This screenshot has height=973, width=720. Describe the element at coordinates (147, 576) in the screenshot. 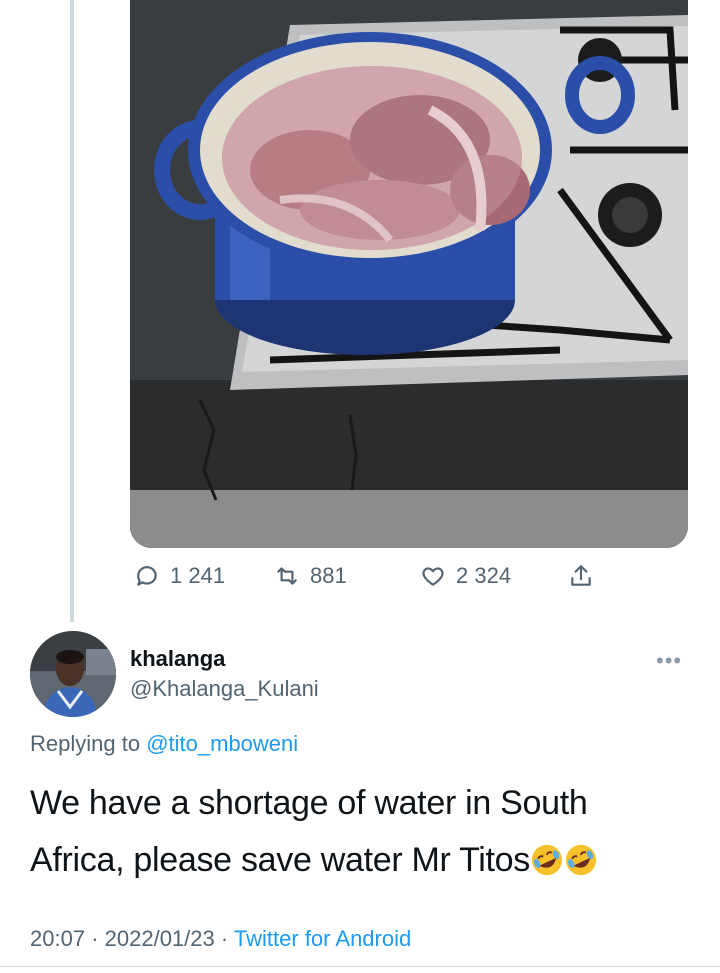

I see `reply-bubble-icon` at that location.